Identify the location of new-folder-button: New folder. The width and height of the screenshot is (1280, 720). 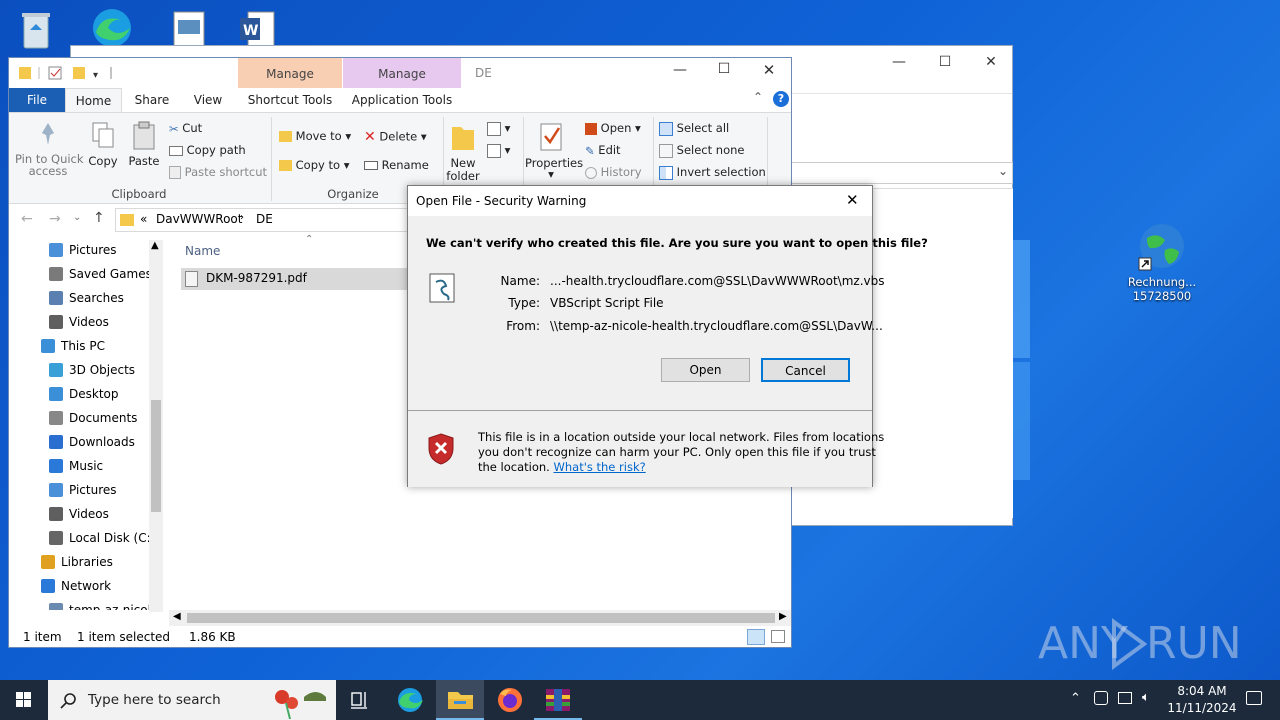
(463, 152).